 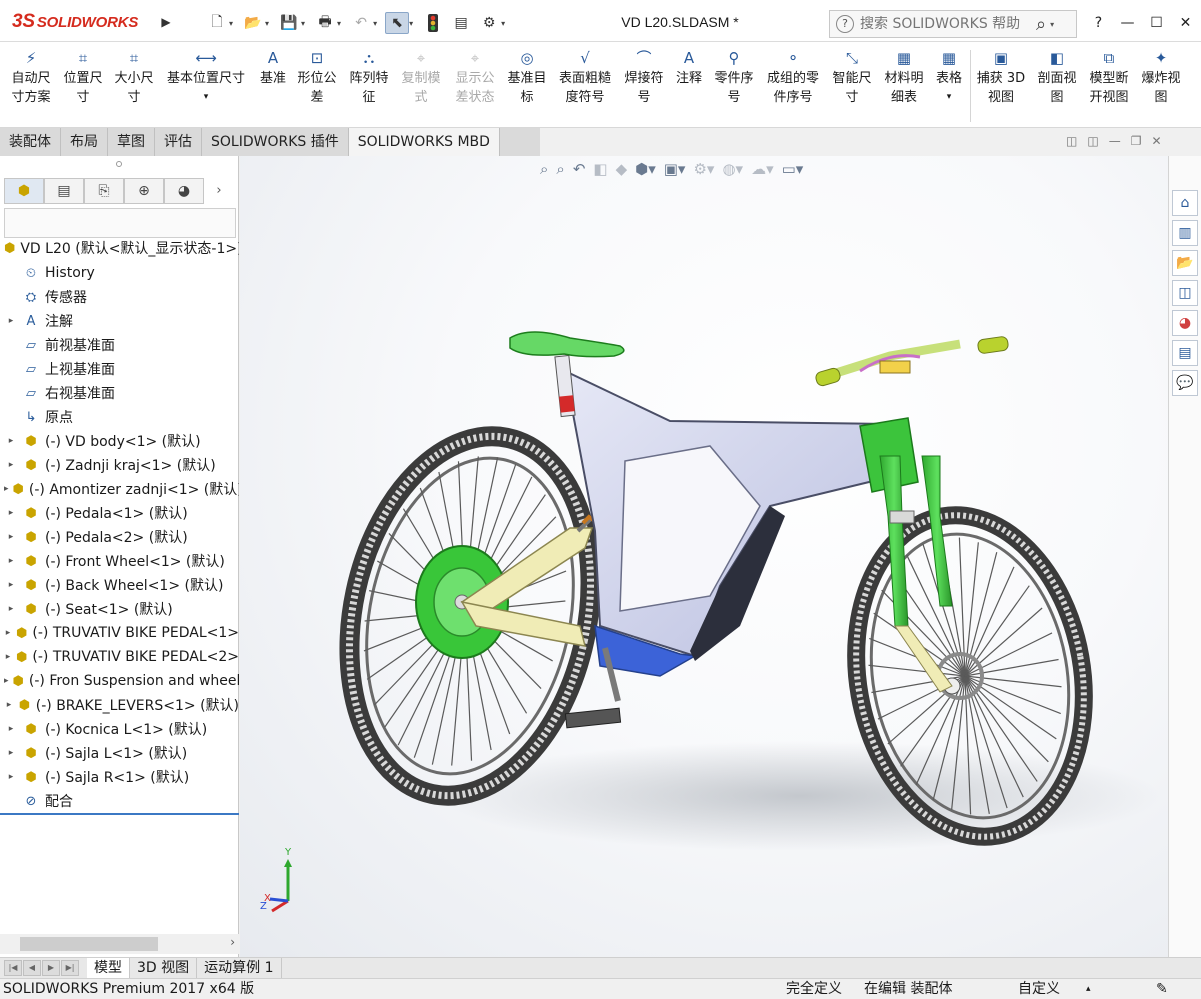 I want to click on custom-properties-icon: ▤, so click(x=1185, y=353).